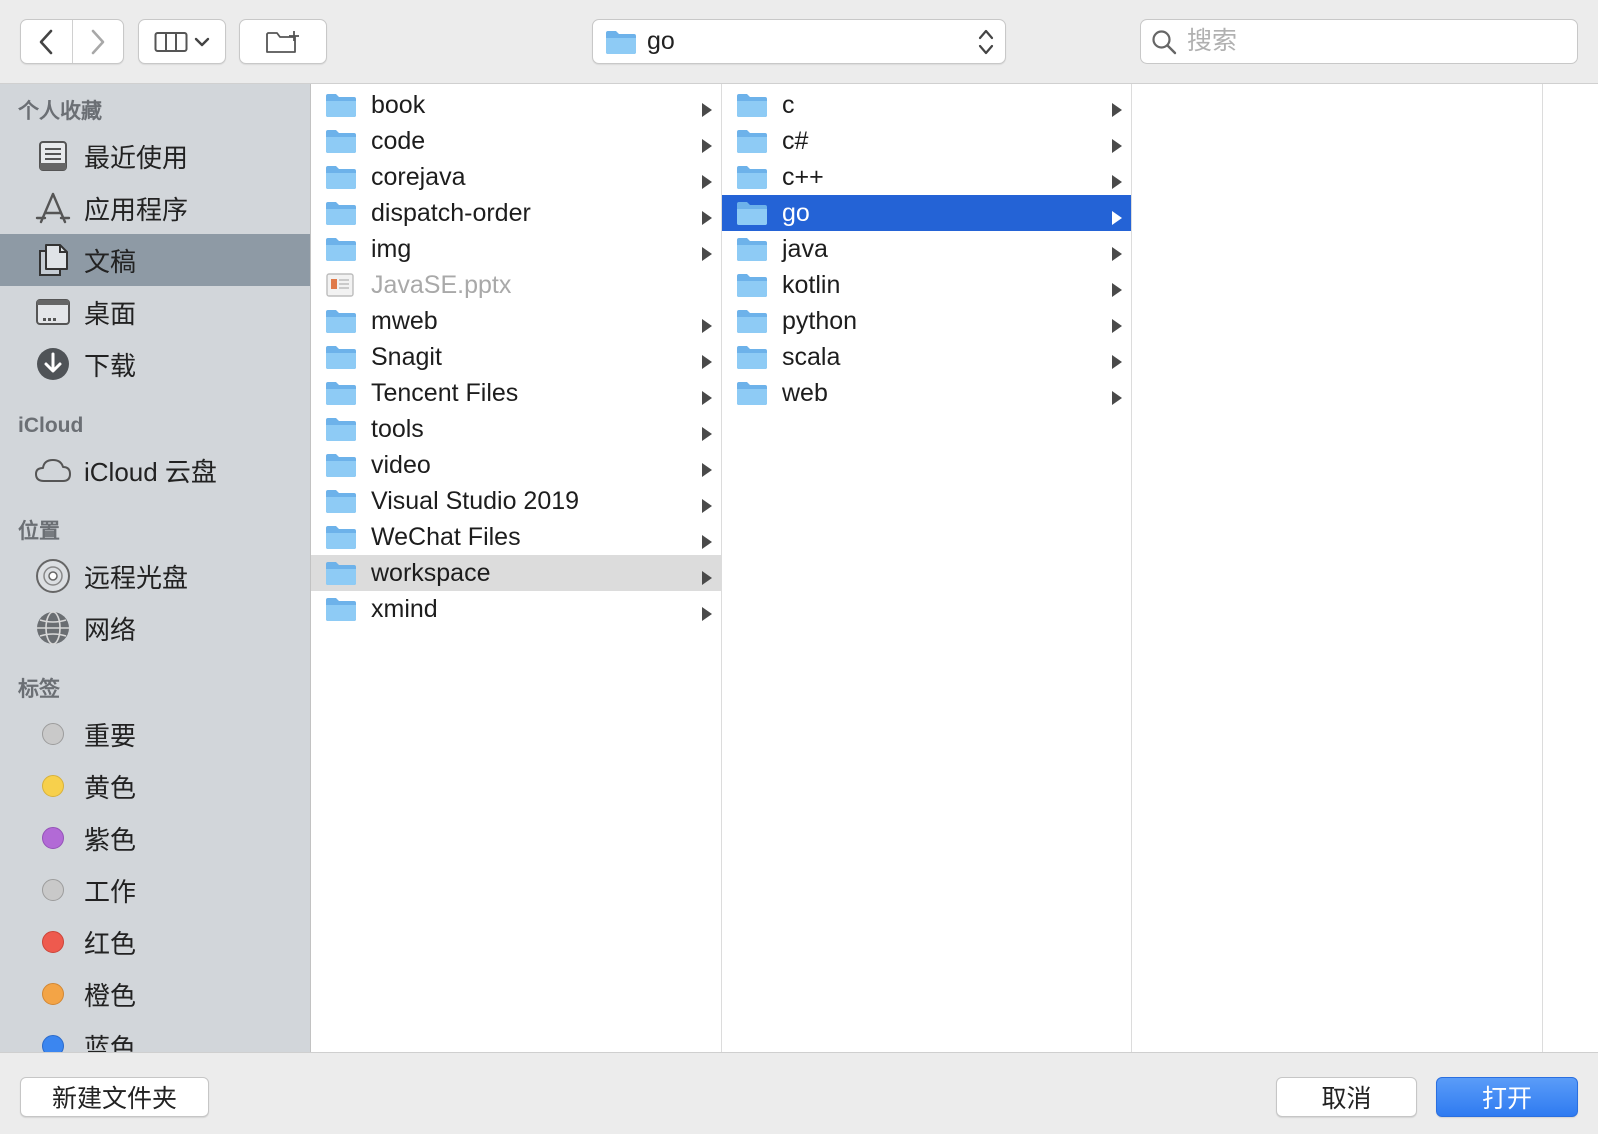  I want to click on folder-row: WeChat Files, so click(516, 537).